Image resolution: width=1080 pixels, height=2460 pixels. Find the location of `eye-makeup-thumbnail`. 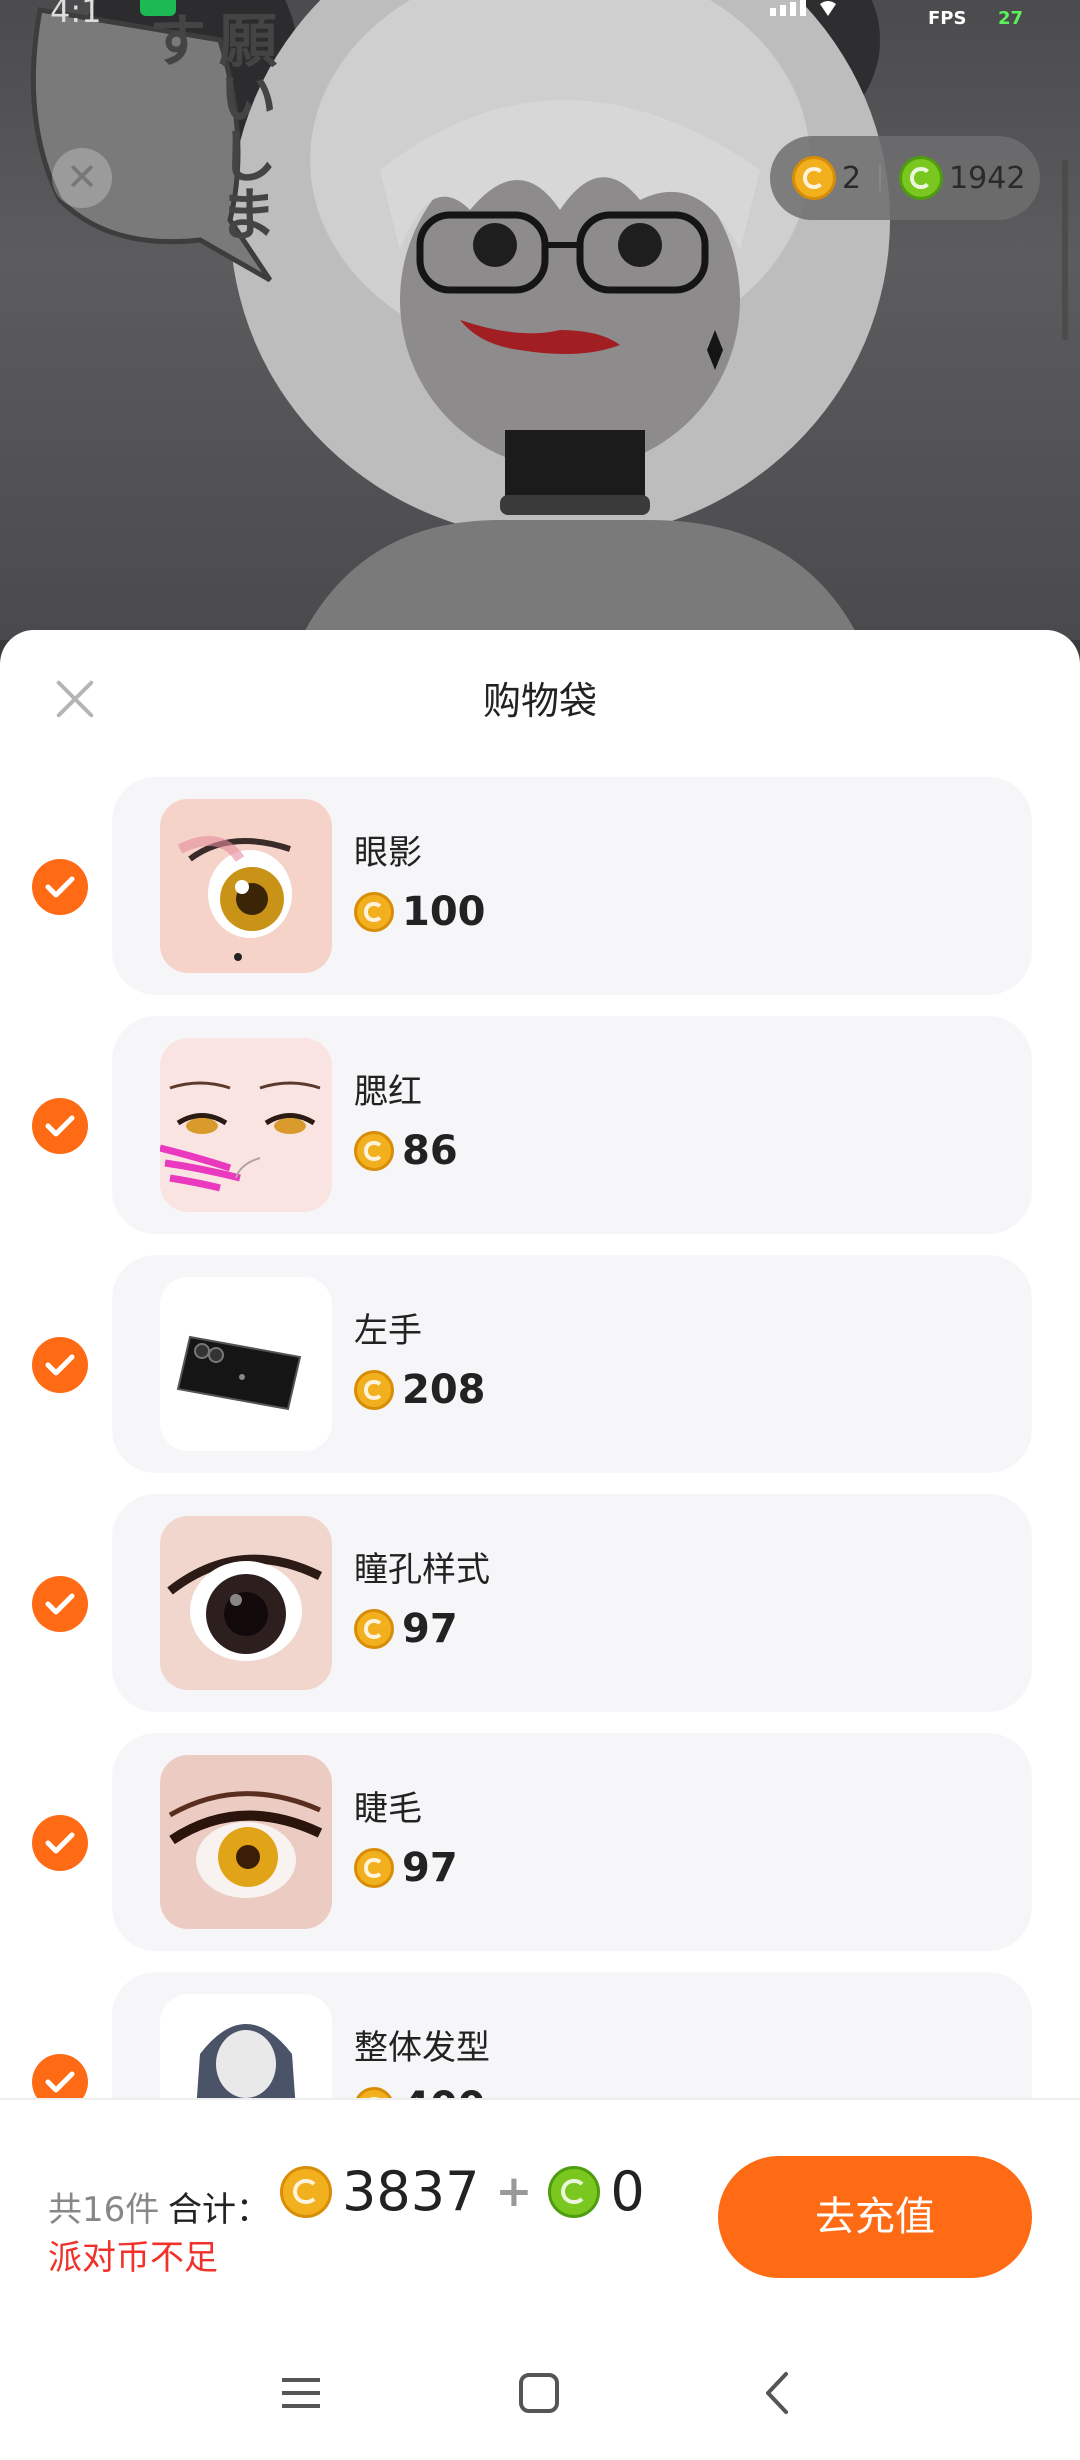

eye-makeup-thumbnail is located at coordinates (246, 886).